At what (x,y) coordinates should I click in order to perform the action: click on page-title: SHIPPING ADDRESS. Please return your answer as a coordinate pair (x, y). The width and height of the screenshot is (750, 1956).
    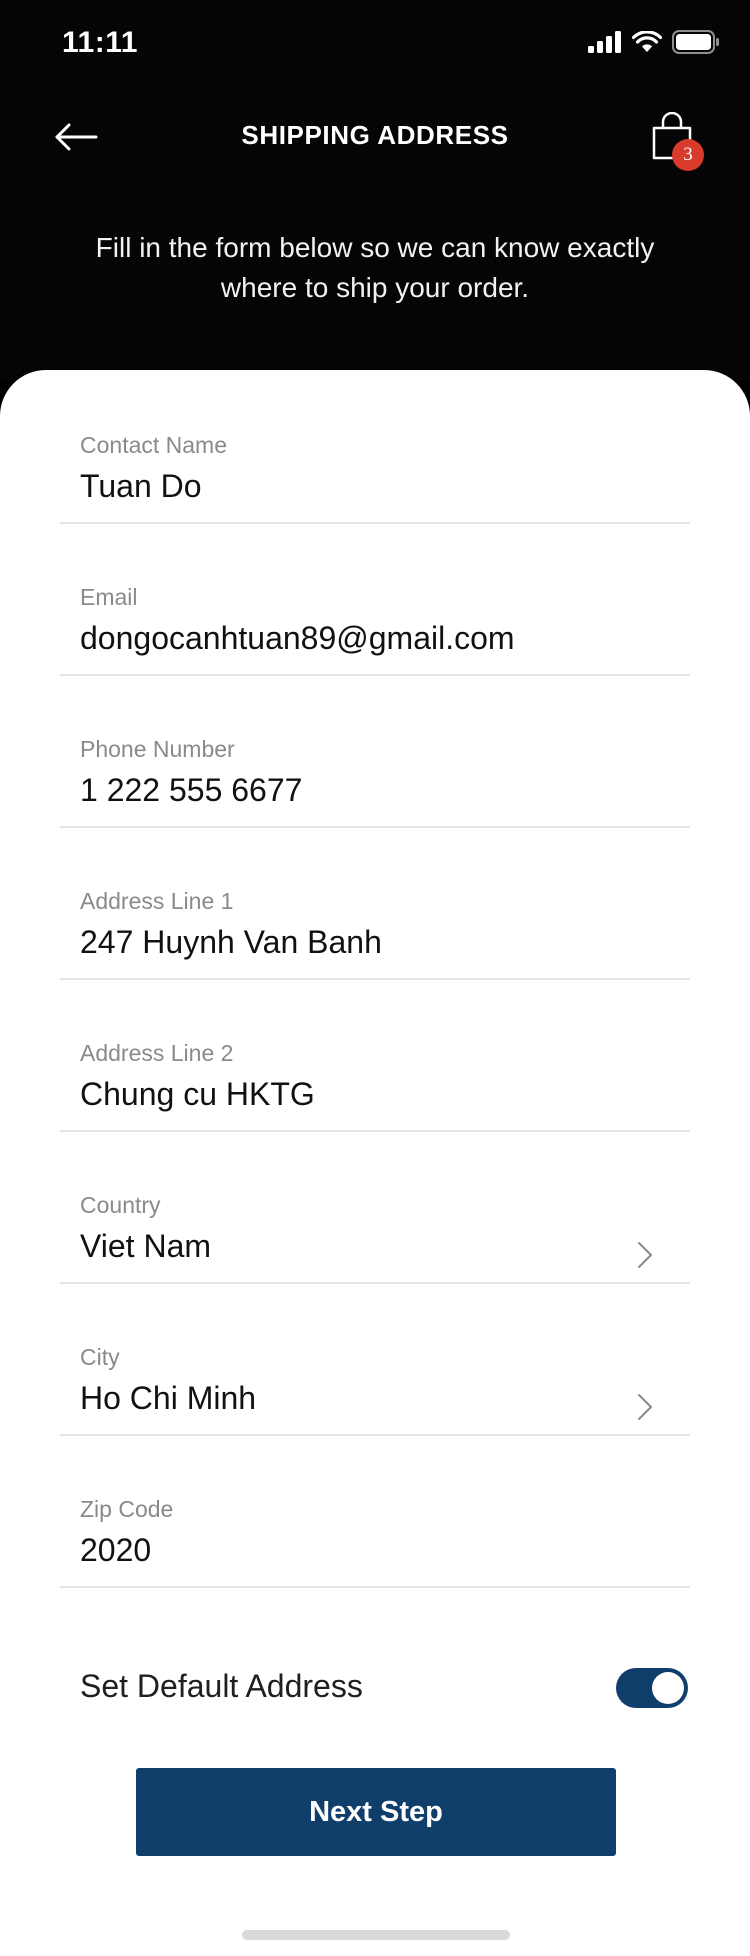
    Looking at the image, I should click on (375, 135).